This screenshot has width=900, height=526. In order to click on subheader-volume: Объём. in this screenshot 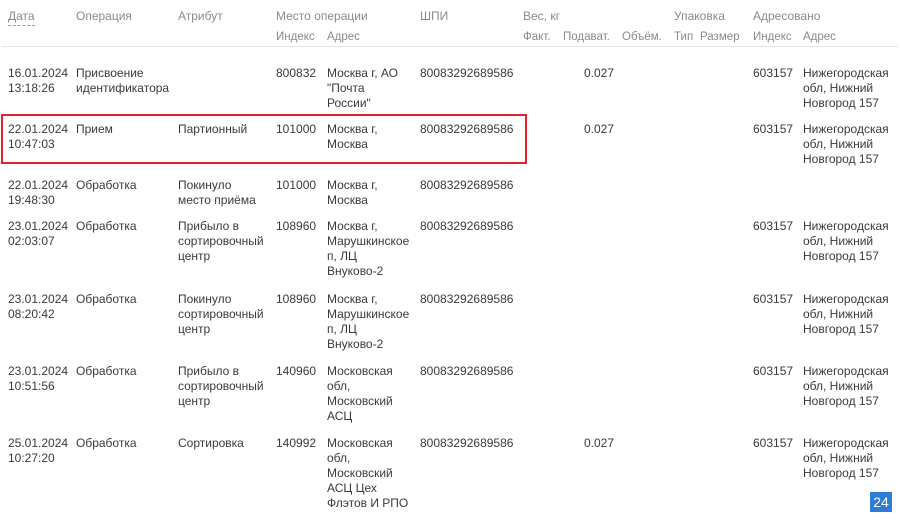, I will do `click(642, 37)`.